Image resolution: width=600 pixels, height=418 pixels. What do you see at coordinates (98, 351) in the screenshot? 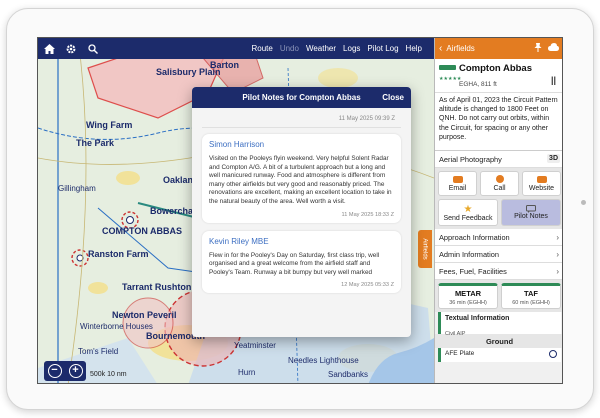
I see `map-label-fields: Tom's Field` at bounding box center [98, 351].